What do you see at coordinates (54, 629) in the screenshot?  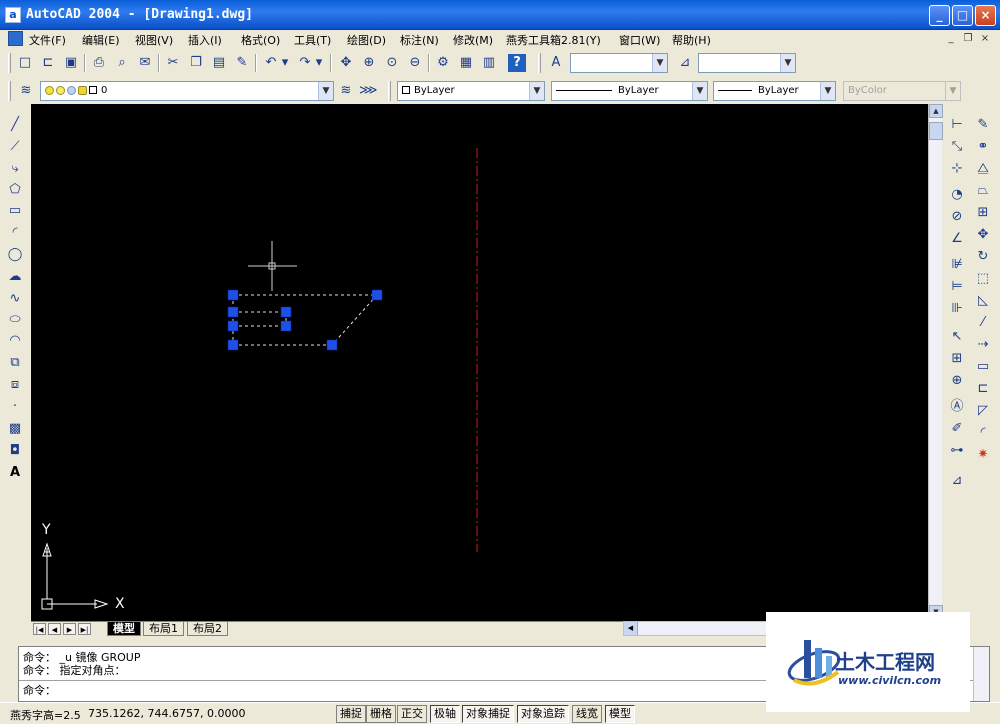 I see `prev-tab-button: ◀` at bounding box center [54, 629].